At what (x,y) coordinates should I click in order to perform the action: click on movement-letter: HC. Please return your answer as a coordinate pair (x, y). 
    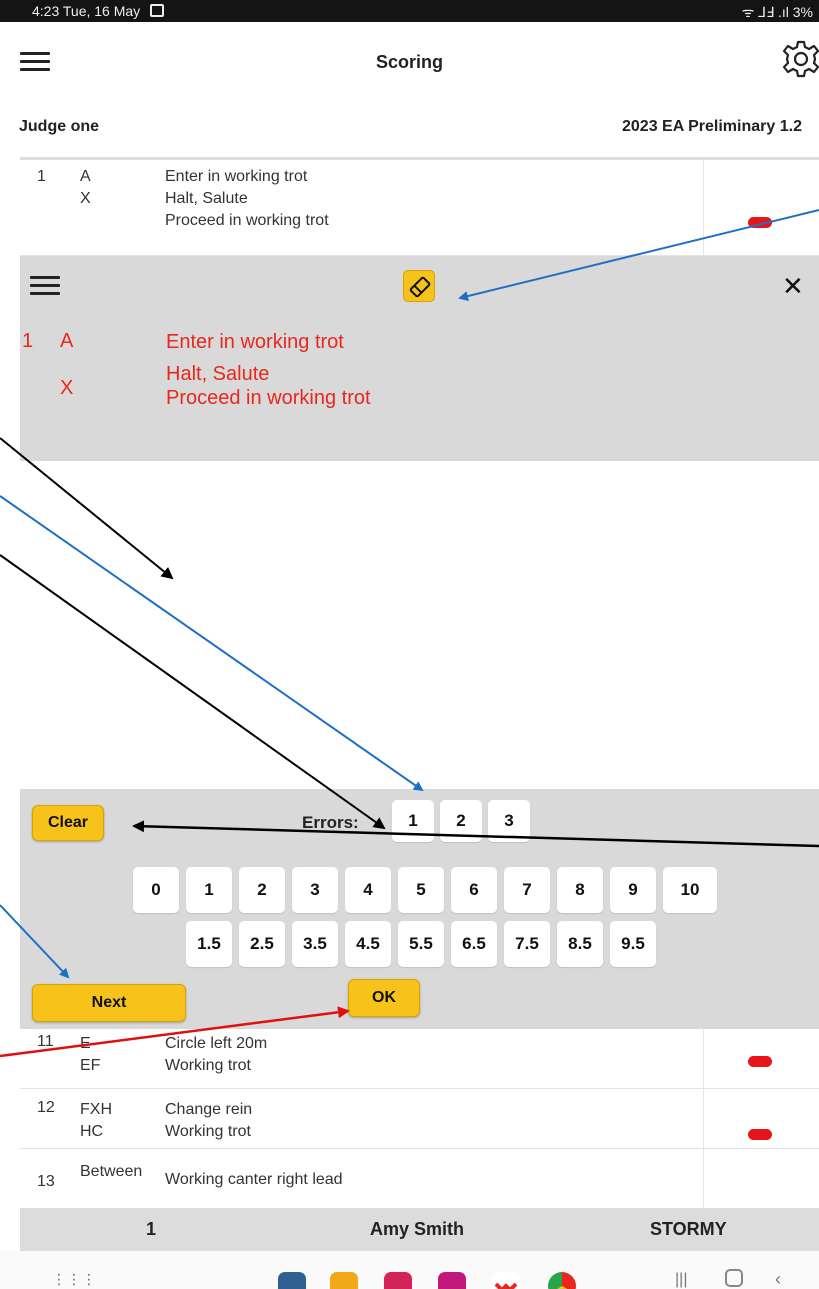
    Looking at the image, I should click on (92, 1131).